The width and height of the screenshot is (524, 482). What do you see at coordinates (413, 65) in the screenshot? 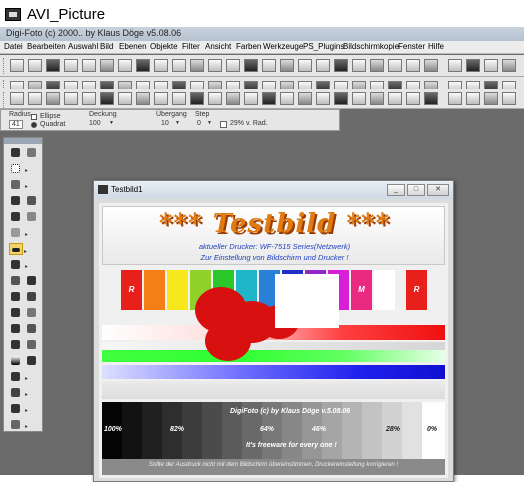
I see `sharpen-icon` at bounding box center [413, 65].